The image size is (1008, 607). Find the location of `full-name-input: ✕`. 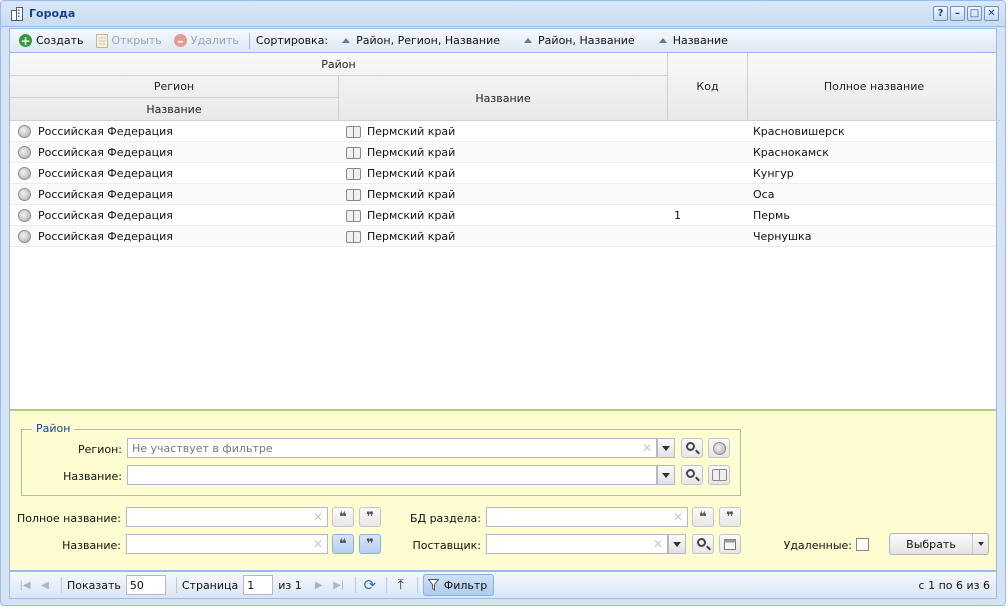

full-name-input: ✕ is located at coordinates (227, 517).